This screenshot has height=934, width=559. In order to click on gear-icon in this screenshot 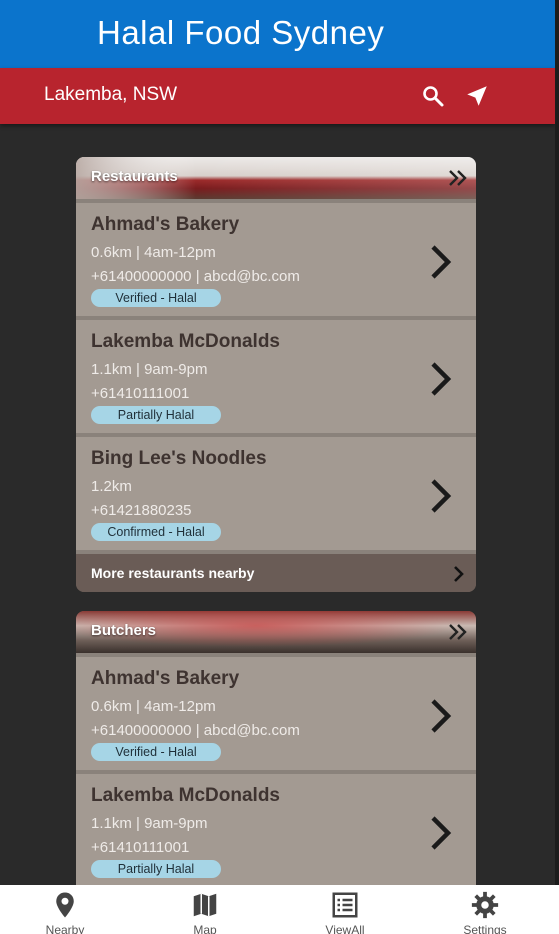, I will do `click(485, 905)`.